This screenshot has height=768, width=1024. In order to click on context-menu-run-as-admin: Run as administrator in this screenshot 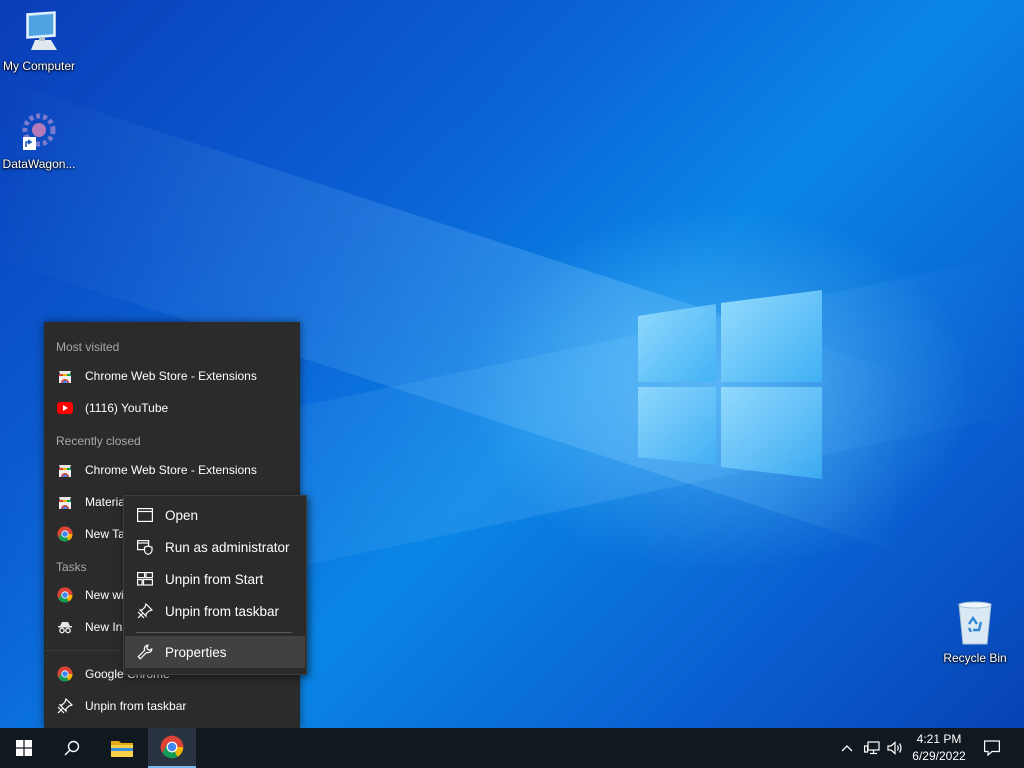, I will do `click(215, 547)`.